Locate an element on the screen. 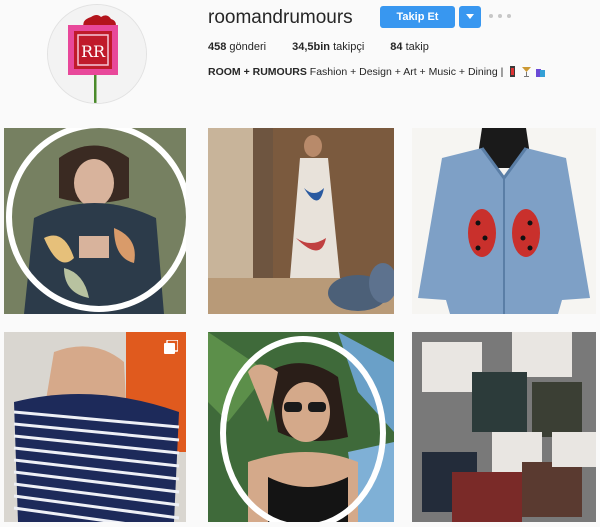 This screenshot has height=527, width=600. svg-text: RR is located at coordinates (93, 51).